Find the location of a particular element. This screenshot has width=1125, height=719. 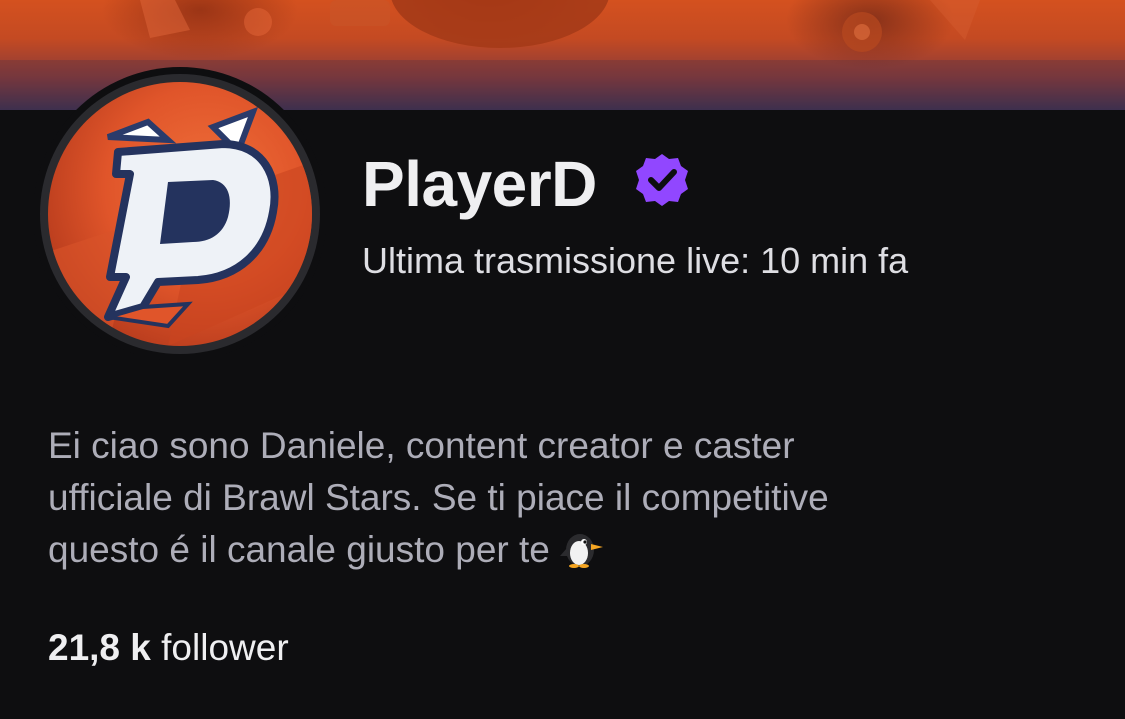

avatar is located at coordinates (180, 214).